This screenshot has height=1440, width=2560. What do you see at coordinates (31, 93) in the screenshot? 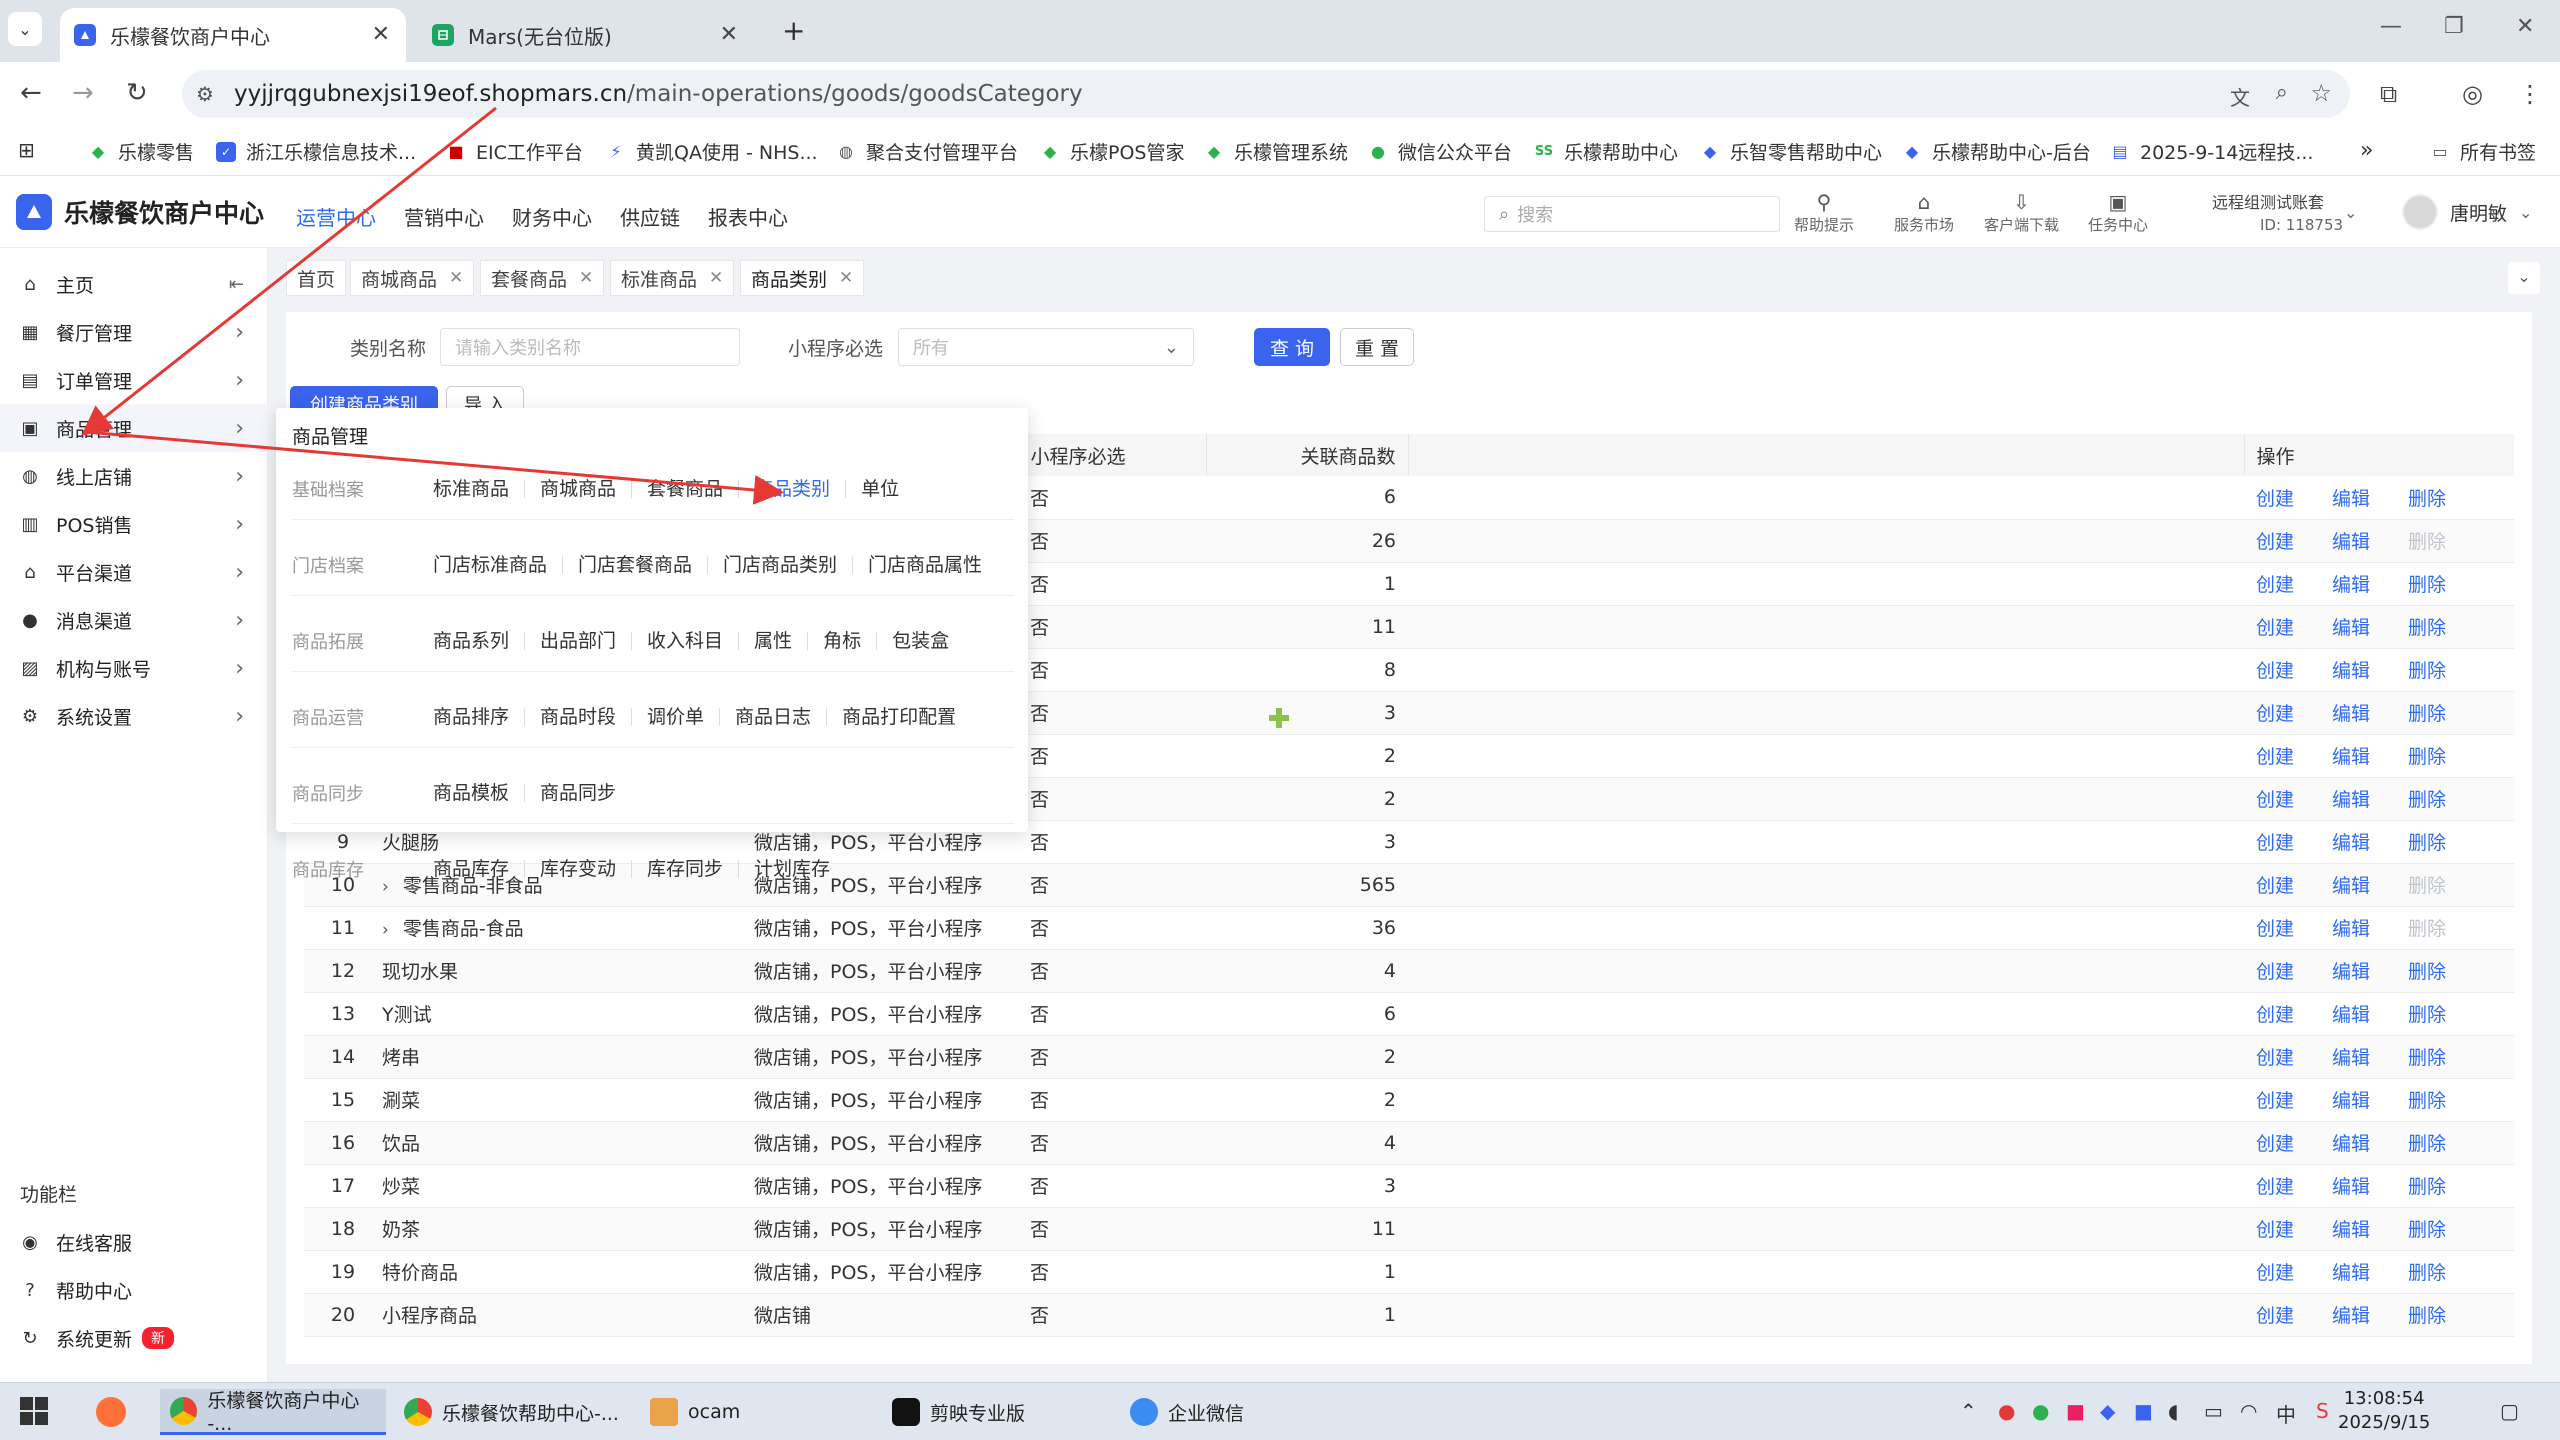
I see `back-icon: ←` at bounding box center [31, 93].